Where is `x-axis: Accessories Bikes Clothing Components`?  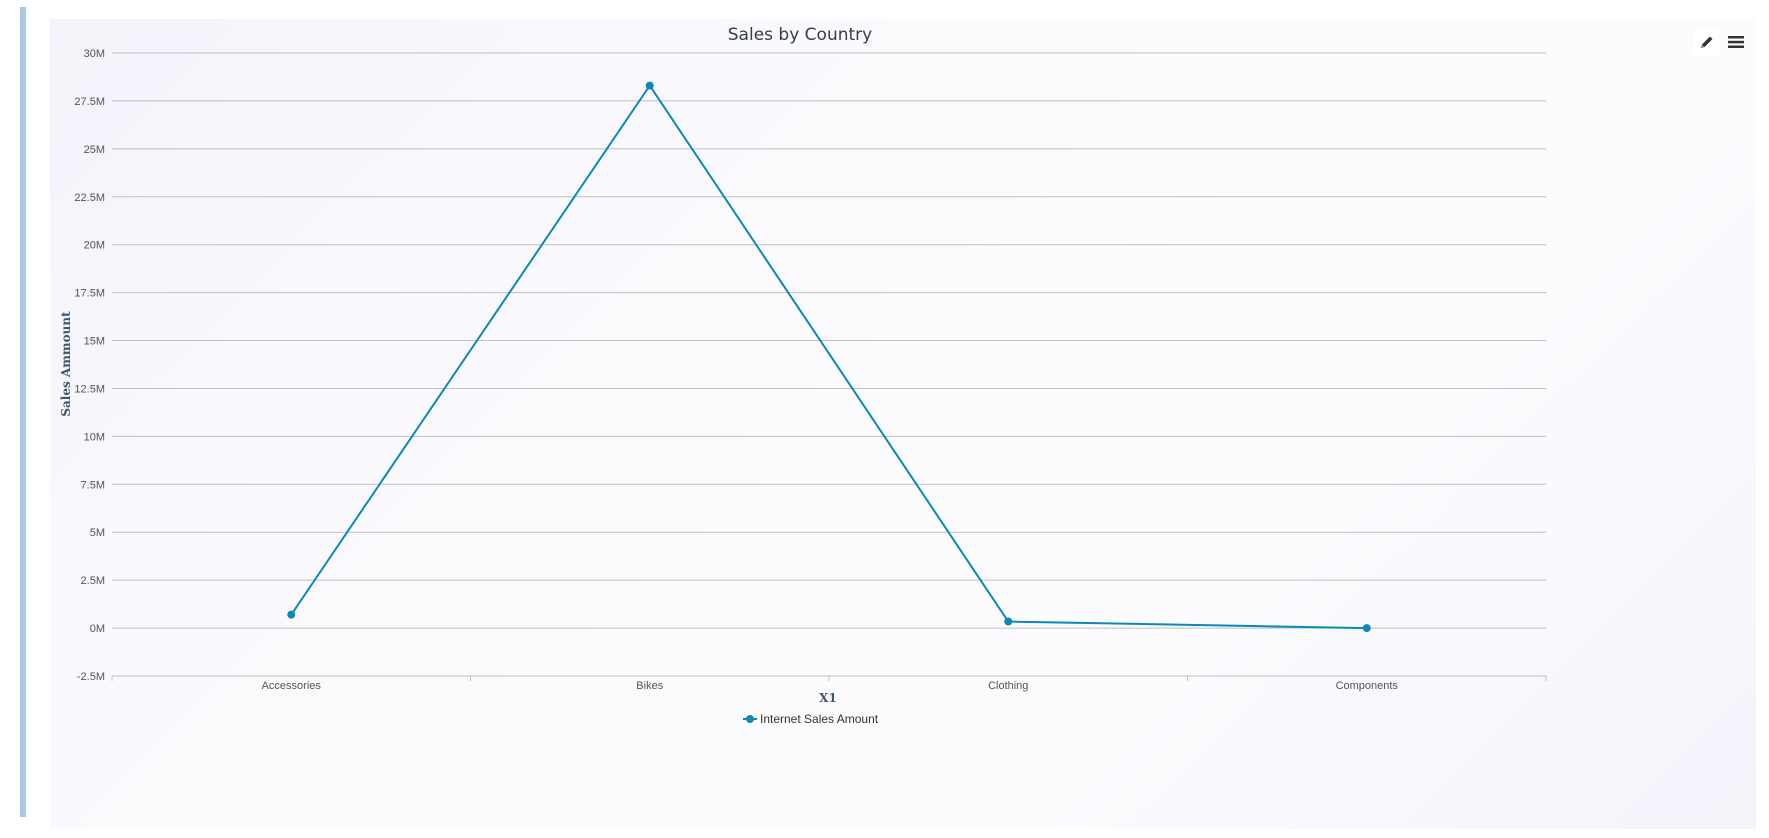
x-axis: Accessories Bikes Clothing Components is located at coordinates (829, 683).